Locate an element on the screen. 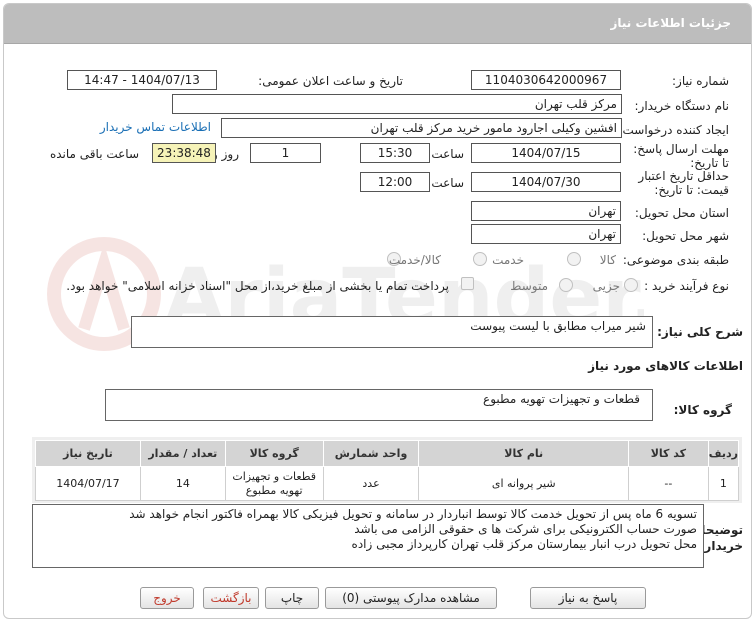 Image resolution: width=755 pixels, height=622 pixels. days-field: 1 is located at coordinates (285, 153).